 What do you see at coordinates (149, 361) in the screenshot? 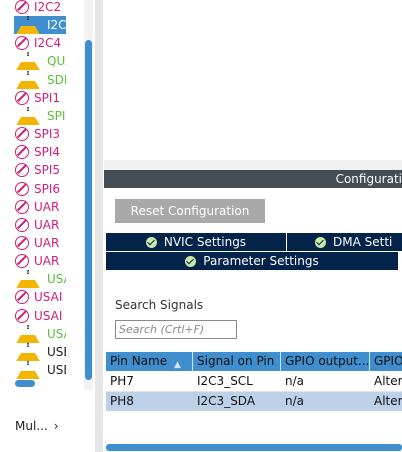
I see `column-header-pin-name: Pin Name ▲` at bounding box center [149, 361].